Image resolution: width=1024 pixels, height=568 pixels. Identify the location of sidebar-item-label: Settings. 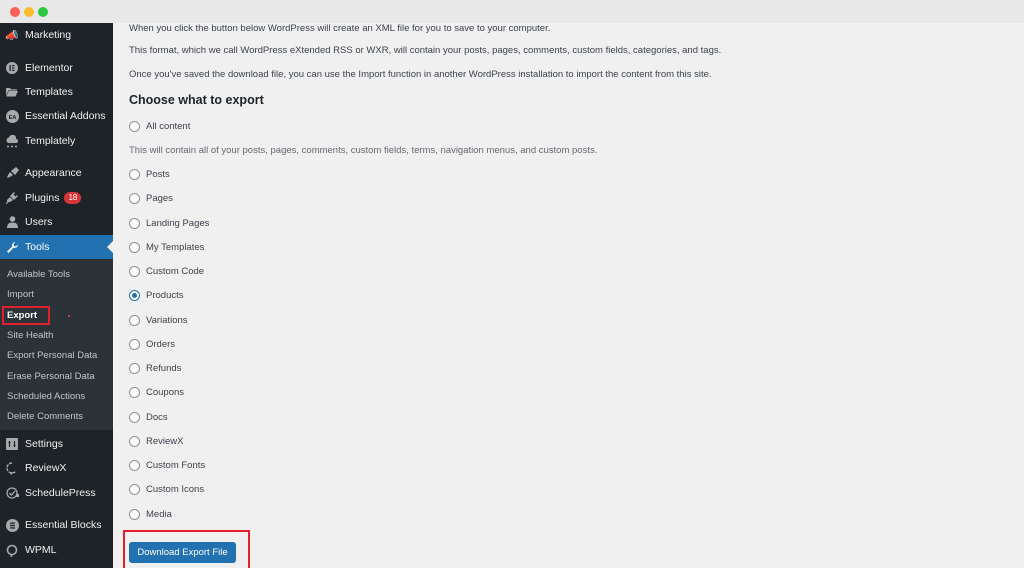
(44, 444).